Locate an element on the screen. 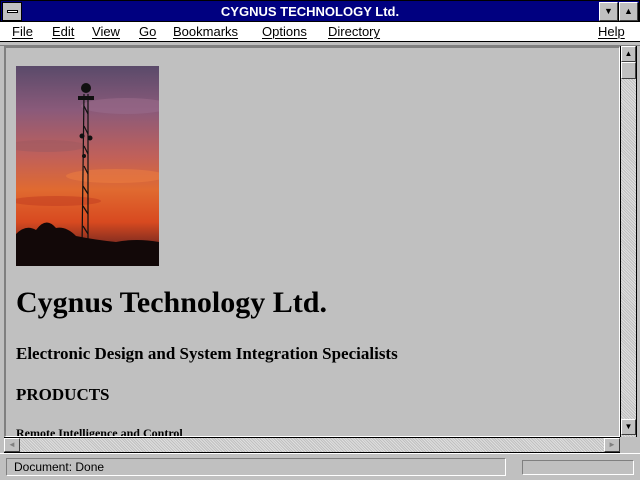 Image resolution: width=640 pixels, height=480 pixels. menu-file: File is located at coordinates (22, 32).